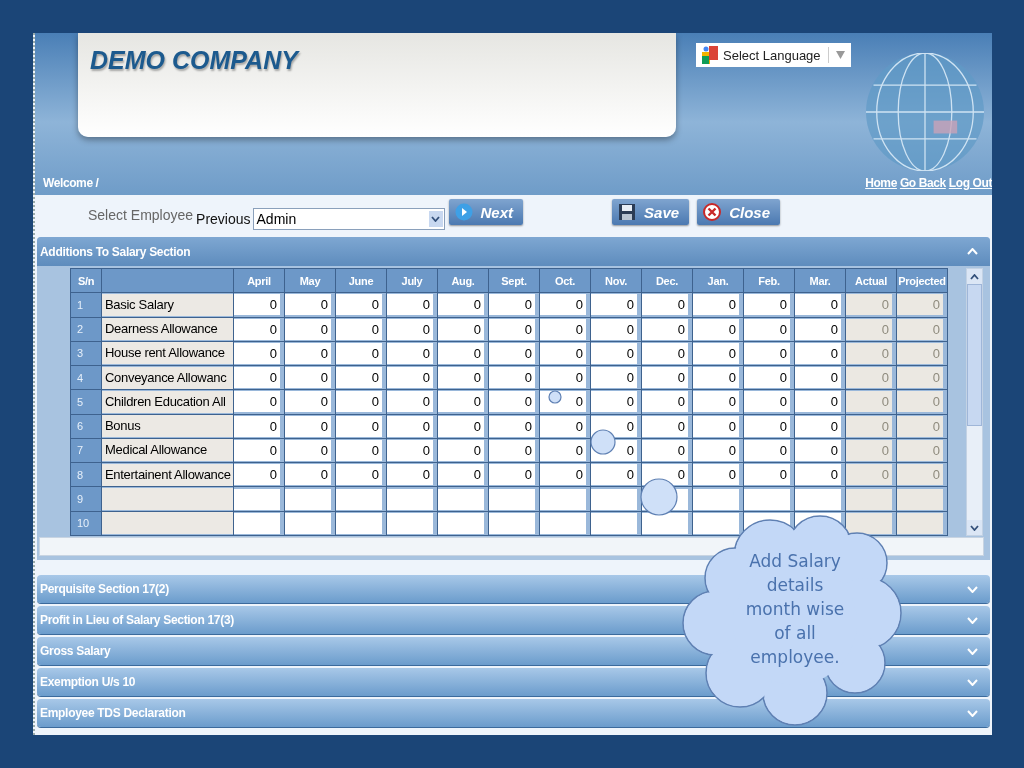  Describe the element at coordinates (627, 212) in the screenshot. I see `floppy-icon` at that location.